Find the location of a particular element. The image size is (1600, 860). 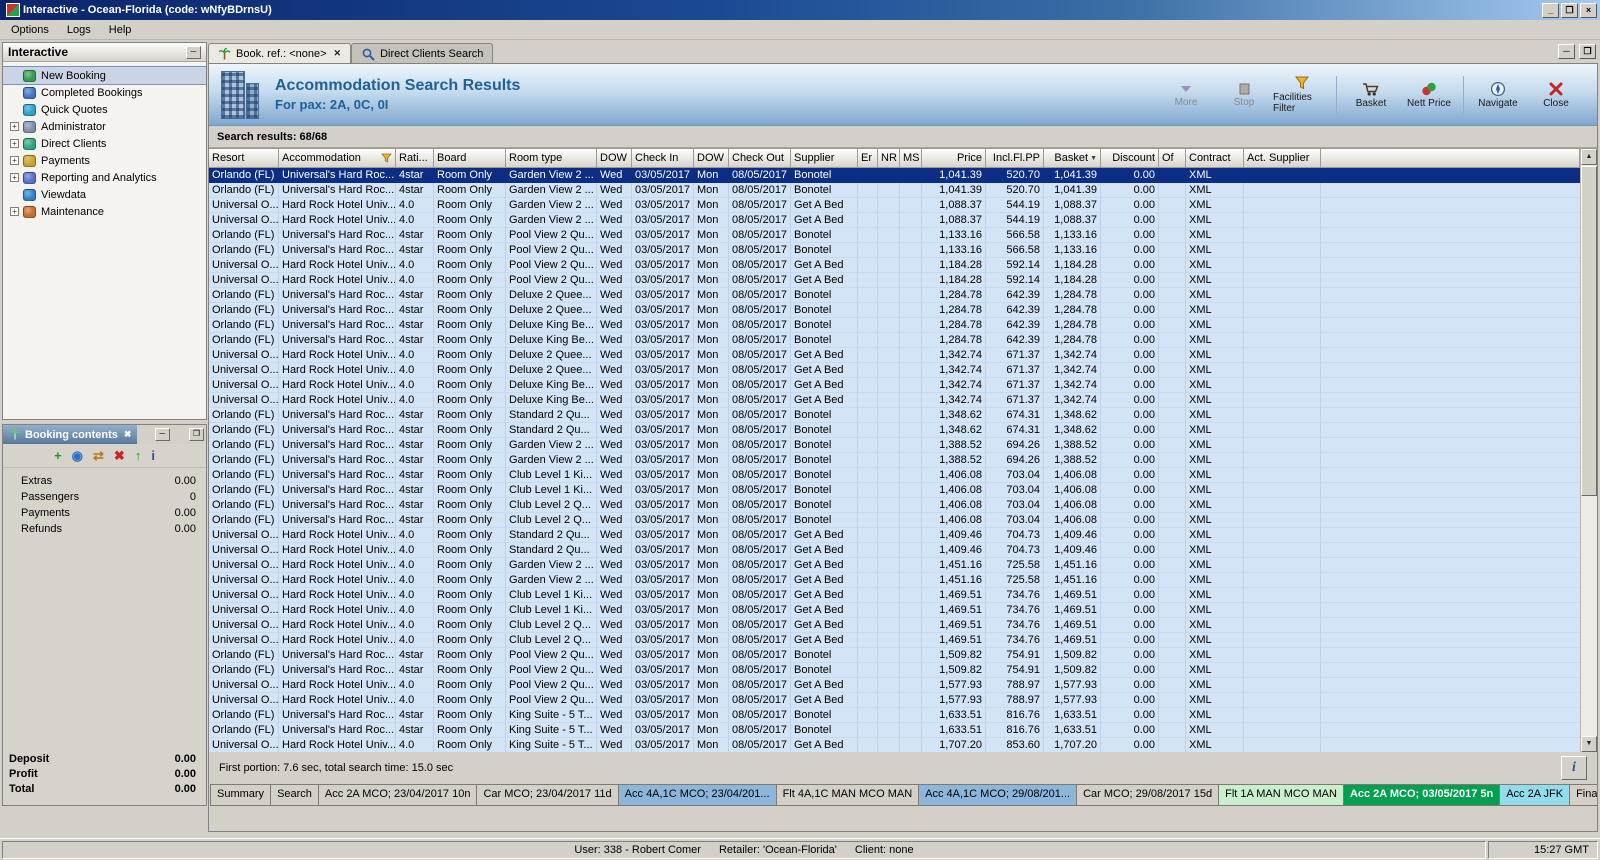

column-header-dow-7: DOW is located at coordinates (711, 158).